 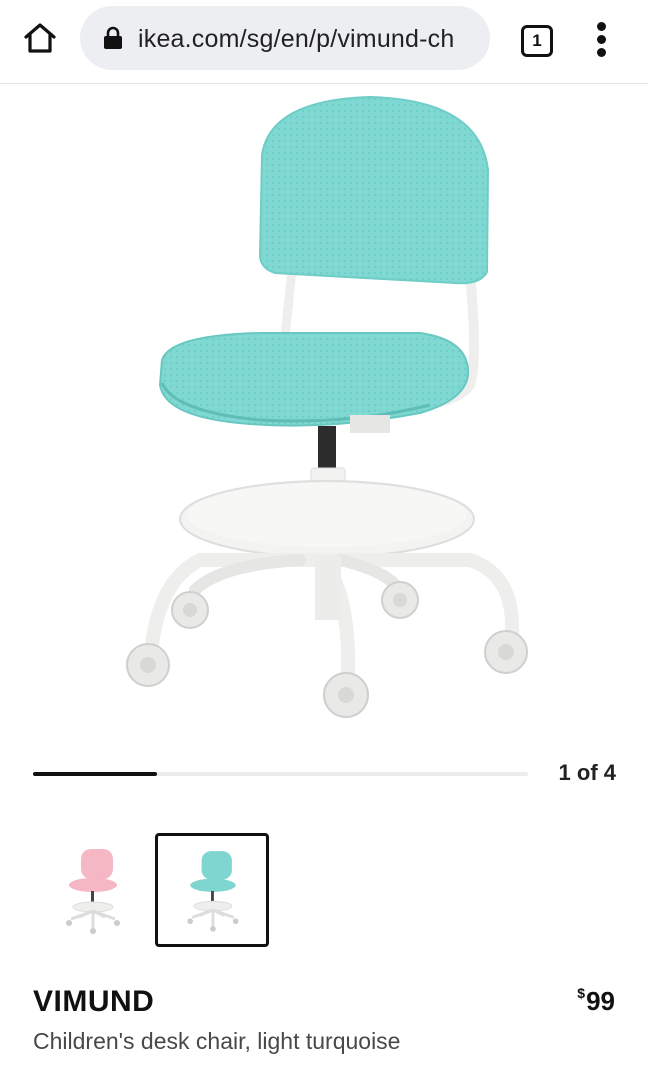 I want to click on thumbnail-pink, so click(x=92, y=890).